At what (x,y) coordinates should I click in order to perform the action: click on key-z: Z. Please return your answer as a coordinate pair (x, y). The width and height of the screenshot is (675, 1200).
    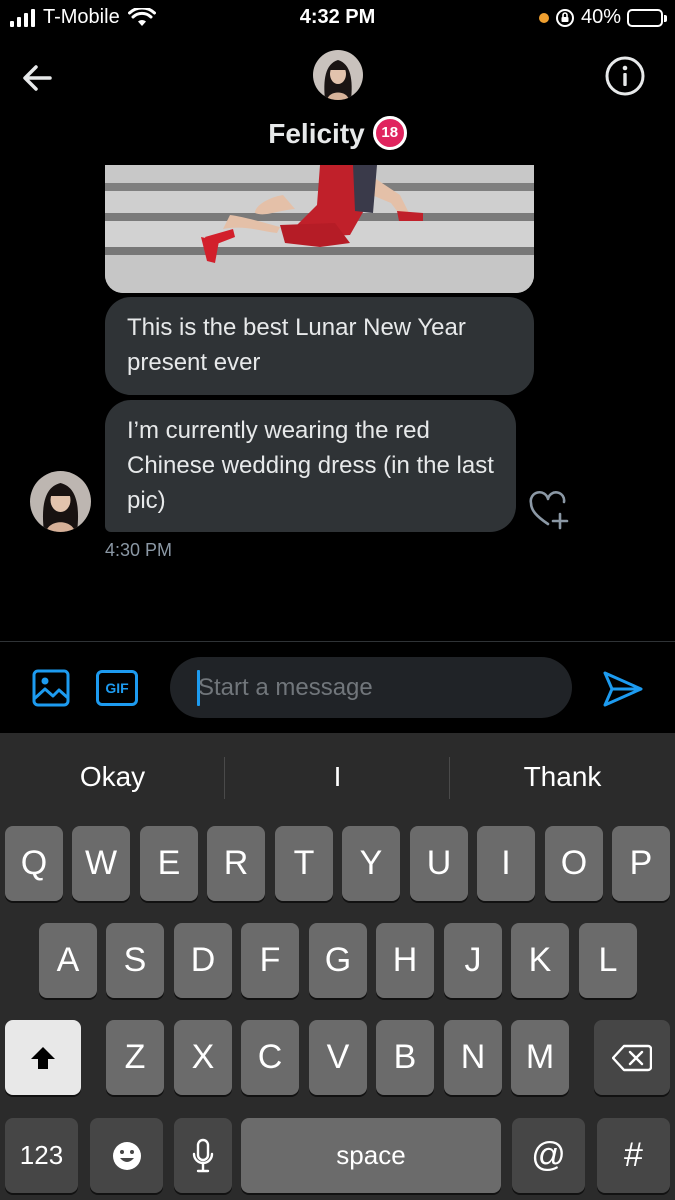
    Looking at the image, I should click on (135, 1057).